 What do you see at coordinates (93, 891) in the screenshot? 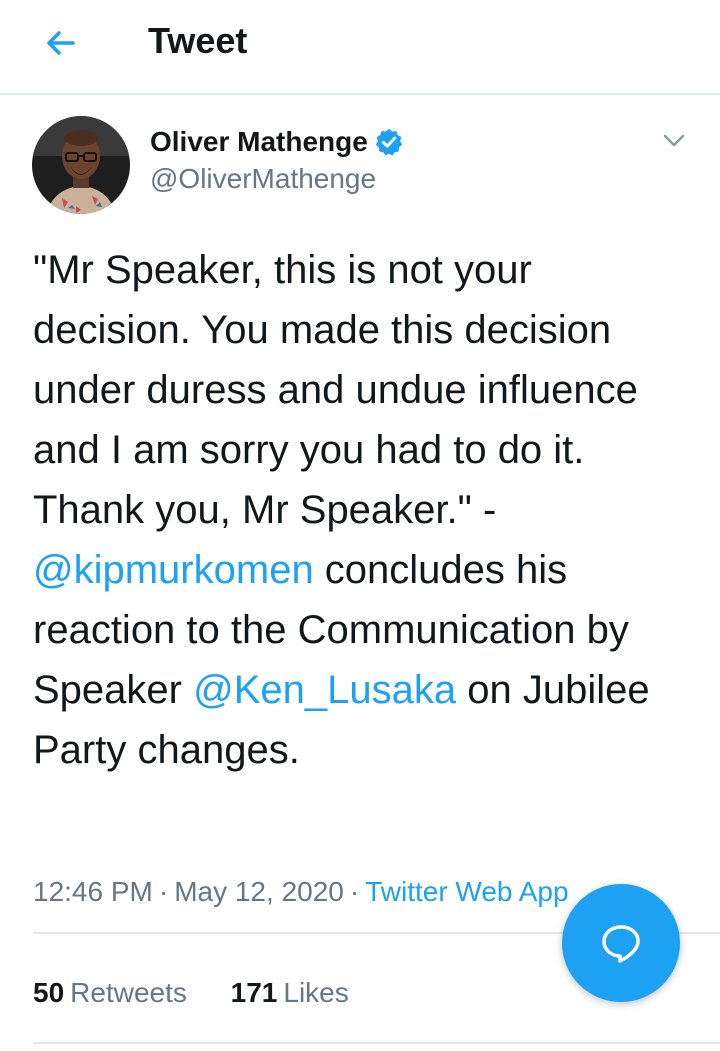
I see `tweet-time: 12:46 PM` at bounding box center [93, 891].